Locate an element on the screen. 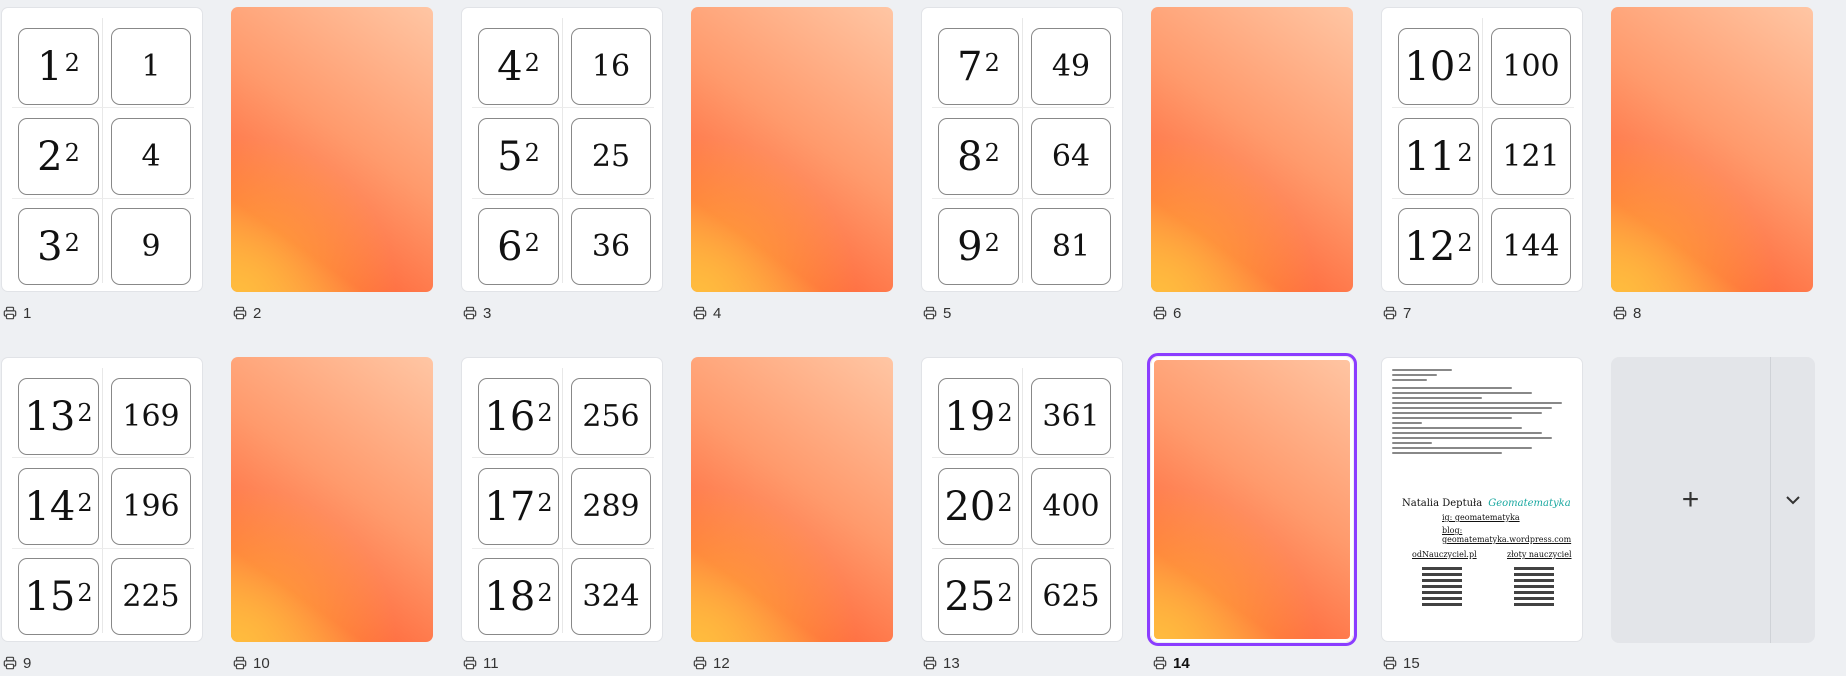 The image size is (1846, 676). blog-text: blog: geomatematyka.wordpress.com is located at coordinates (1507, 535).